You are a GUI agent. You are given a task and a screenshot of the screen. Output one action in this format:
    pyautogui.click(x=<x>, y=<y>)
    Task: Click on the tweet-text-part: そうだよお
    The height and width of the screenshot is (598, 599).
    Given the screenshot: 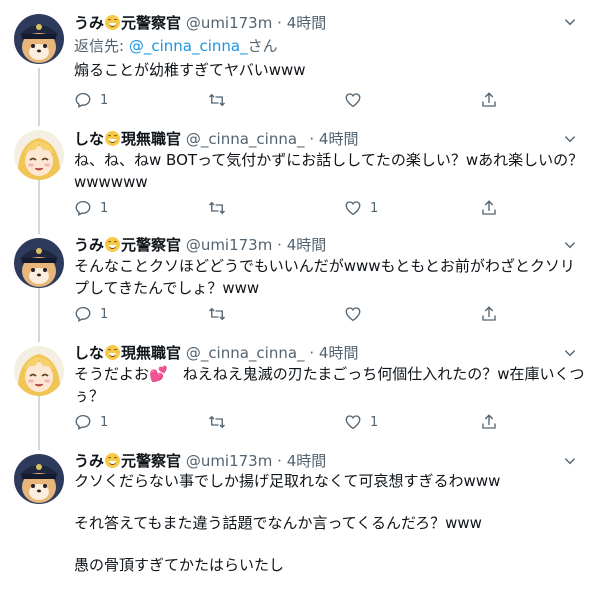 What is the action you would take?
    pyautogui.click(x=112, y=374)
    